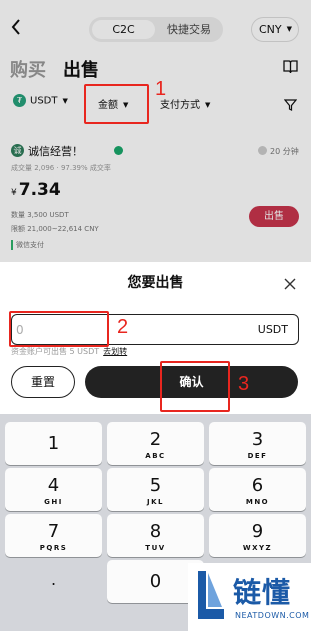 The image size is (320, 631). I want to click on key-1: 1, so click(53, 443).